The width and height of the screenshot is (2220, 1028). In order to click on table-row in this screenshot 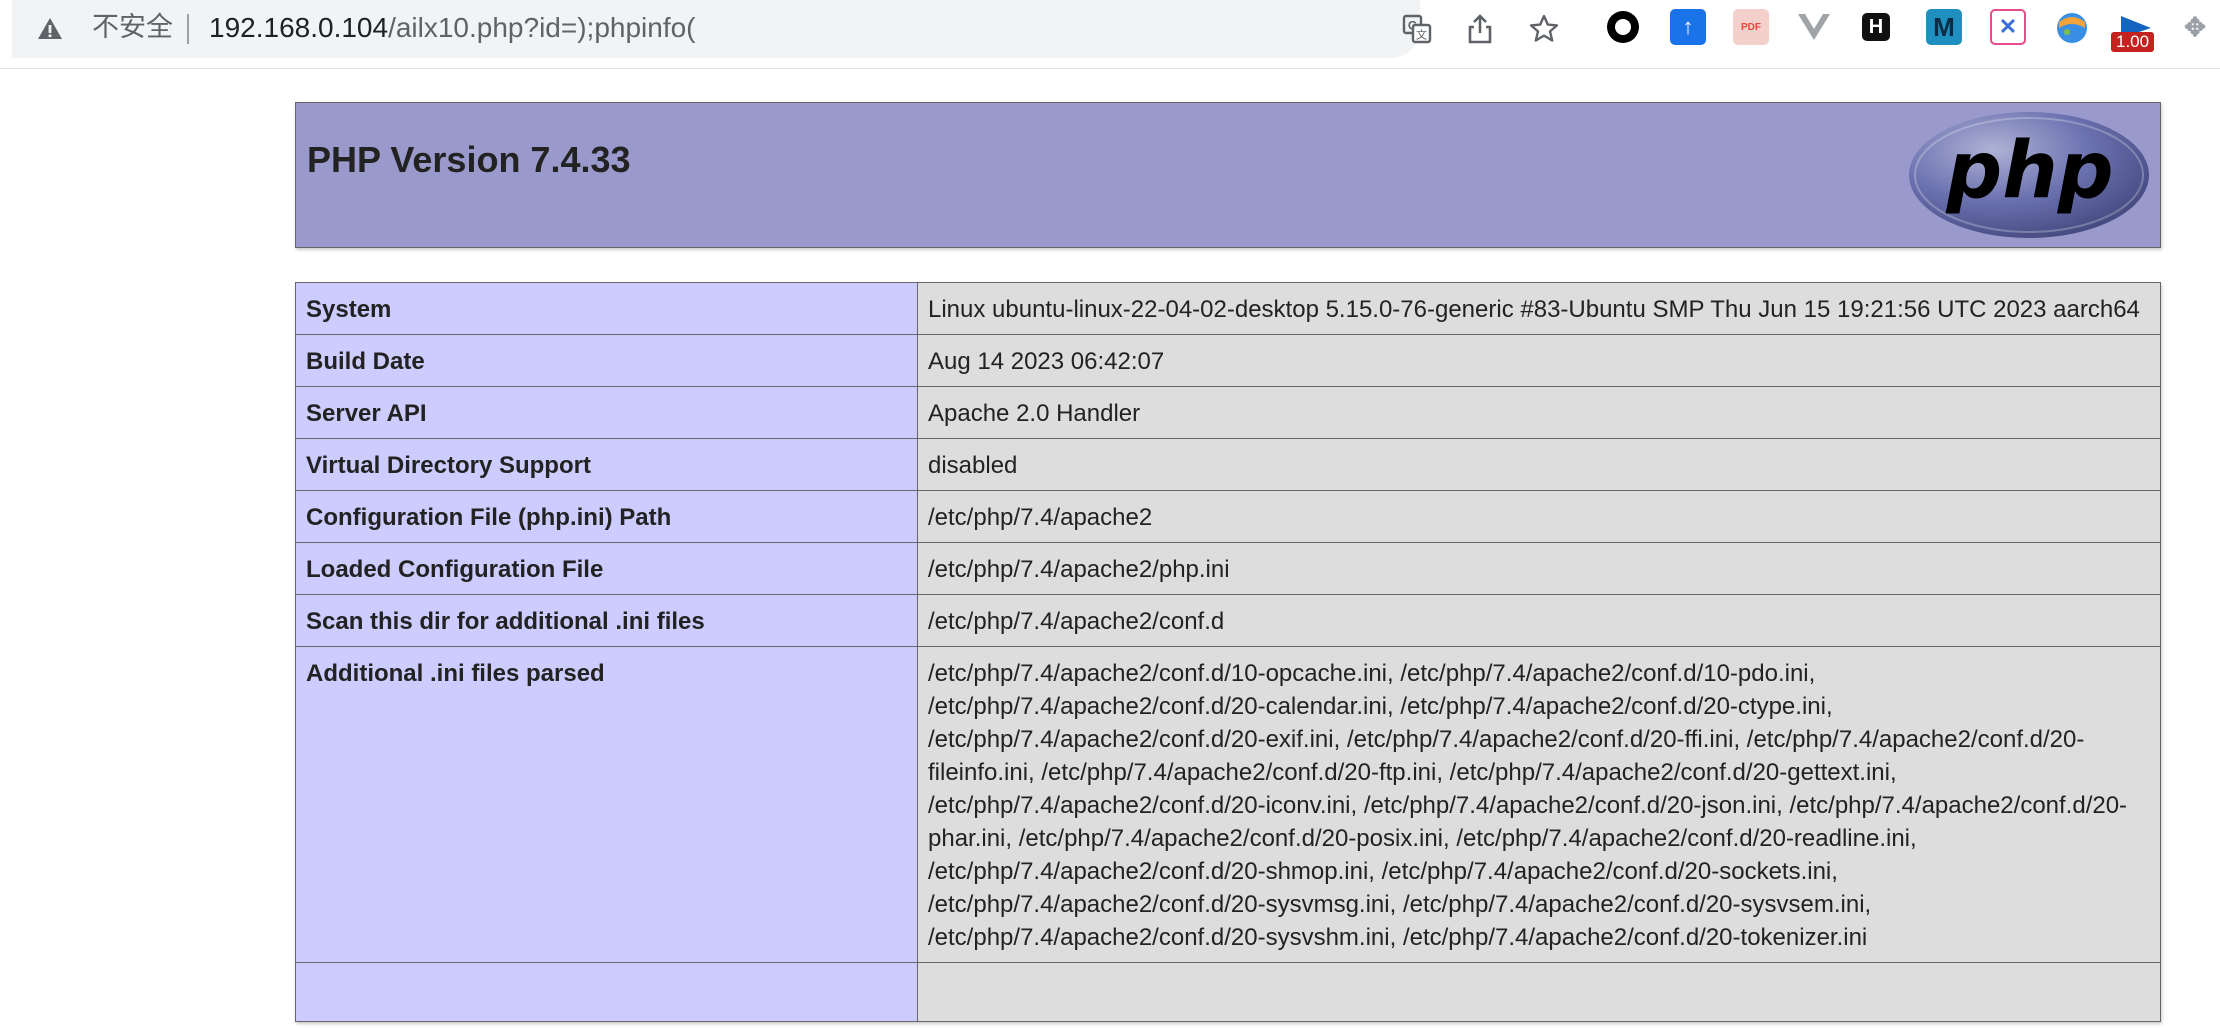, I will do `click(1228, 992)`.